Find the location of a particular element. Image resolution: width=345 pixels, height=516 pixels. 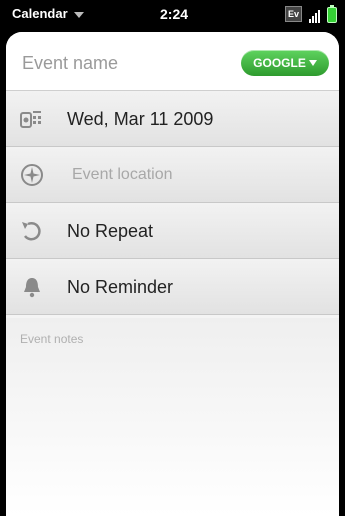

event-location-input: Event location is located at coordinates (122, 175).